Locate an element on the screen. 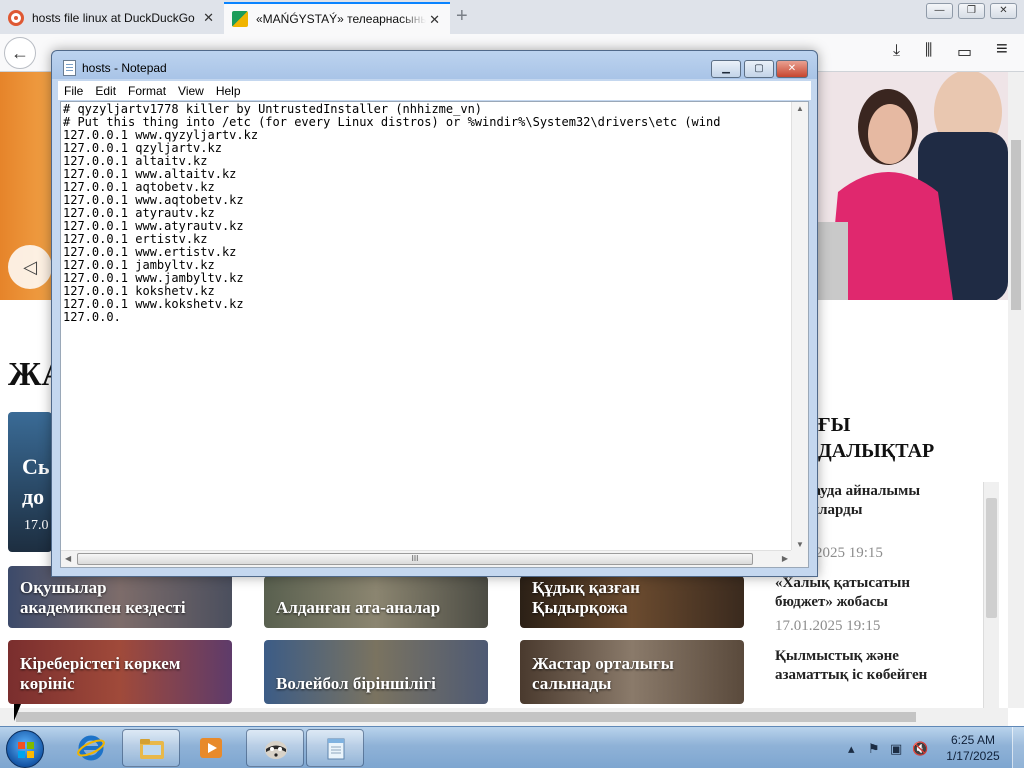  folder-icon is located at coordinates (152, 749).